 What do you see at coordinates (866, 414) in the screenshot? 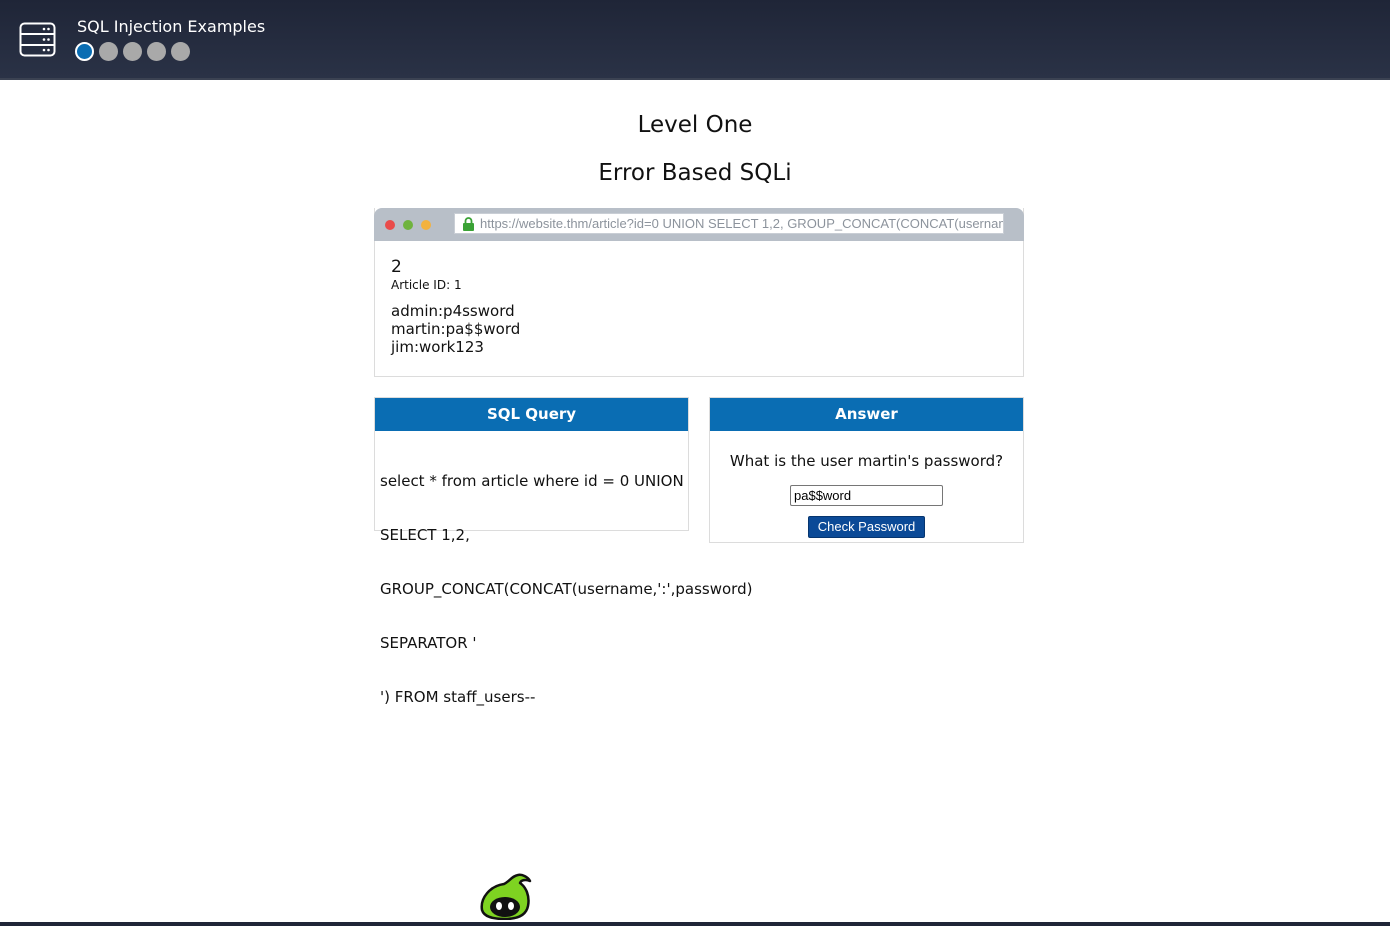
I see `answer-header: Answer` at bounding box center [866, 414].